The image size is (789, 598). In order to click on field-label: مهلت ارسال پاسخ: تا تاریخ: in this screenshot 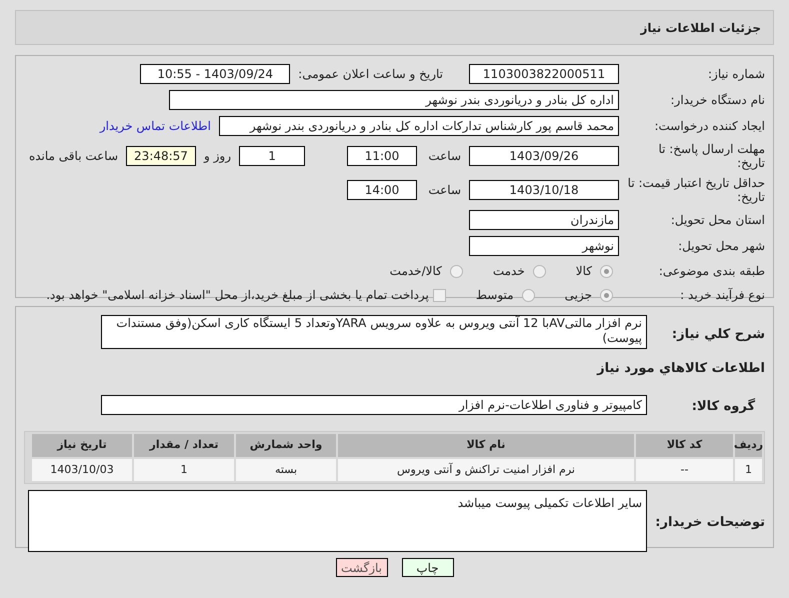, I will do `click(711, 156)`.